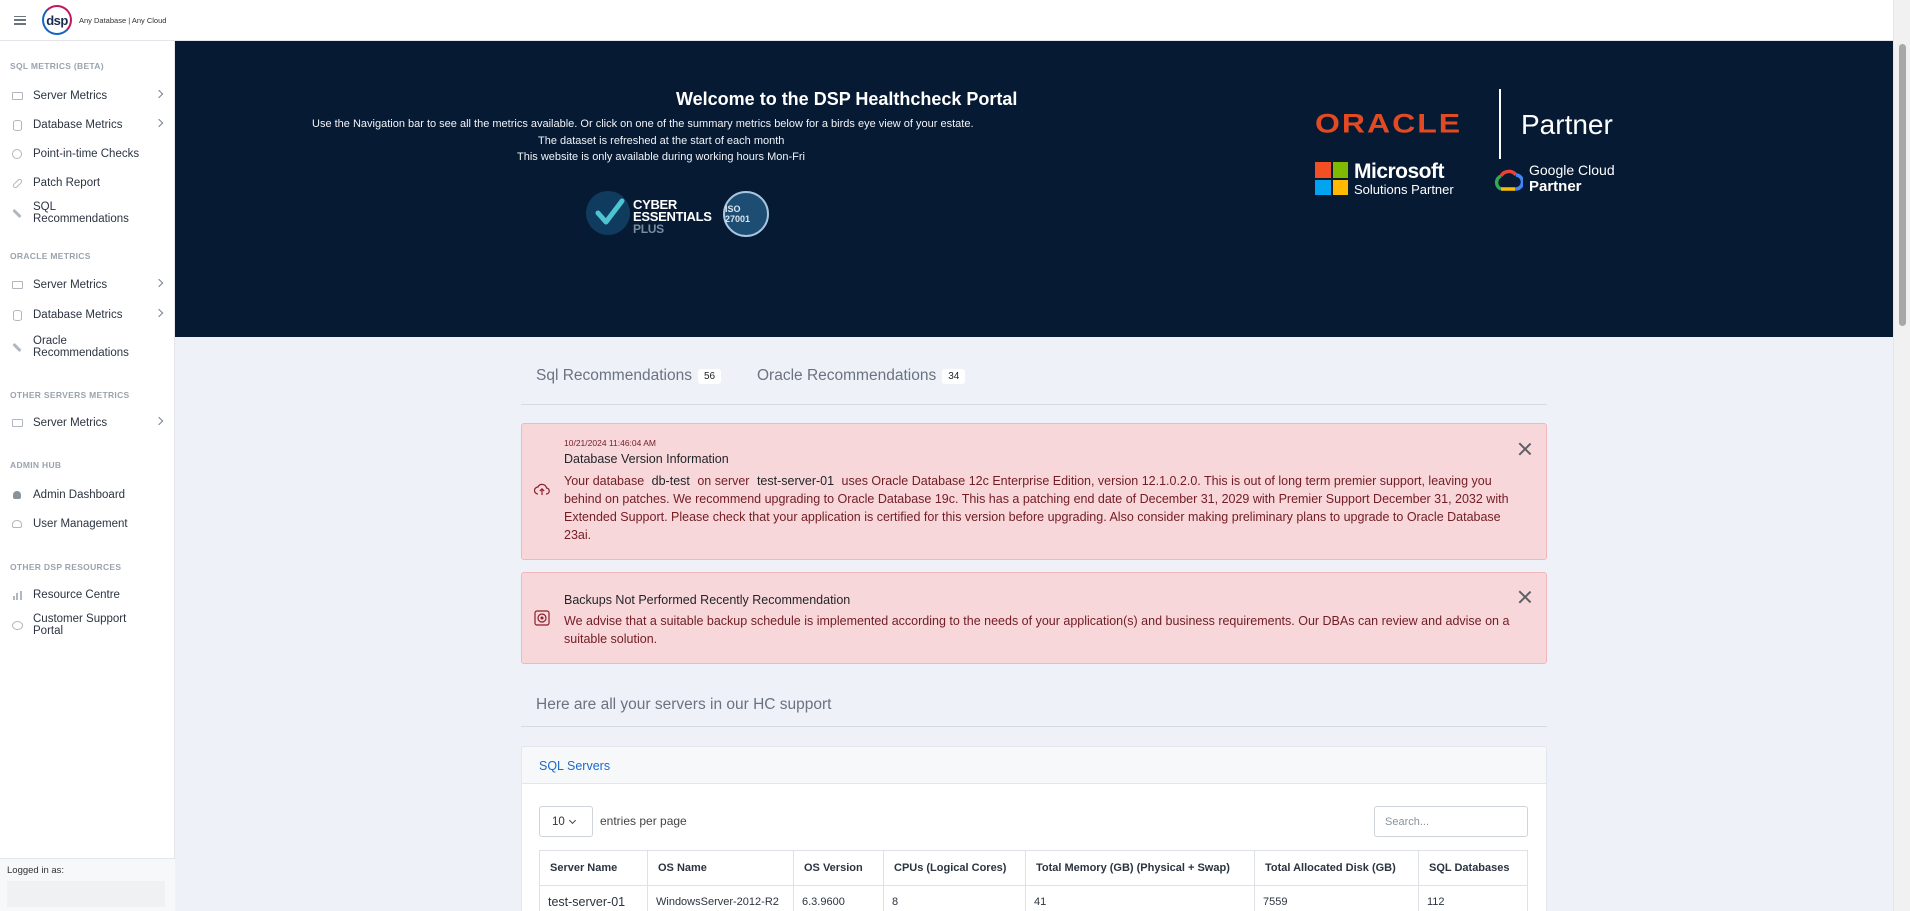 Image resolution: width=1910 pixels, height=911 pixels. I want to click on sidebar-item-oracle-server-metrics: Server Metrics, so click(87, 285).